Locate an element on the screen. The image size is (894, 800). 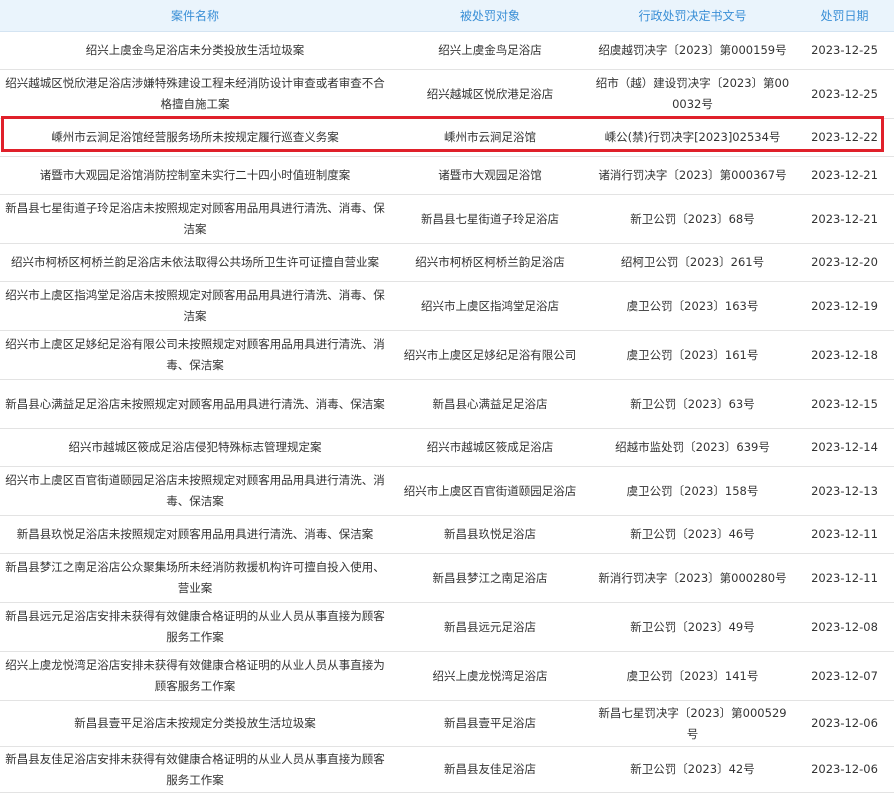
decision-number: 新卫公罚〔2023〕46号 is located at coordinates (692, 534).